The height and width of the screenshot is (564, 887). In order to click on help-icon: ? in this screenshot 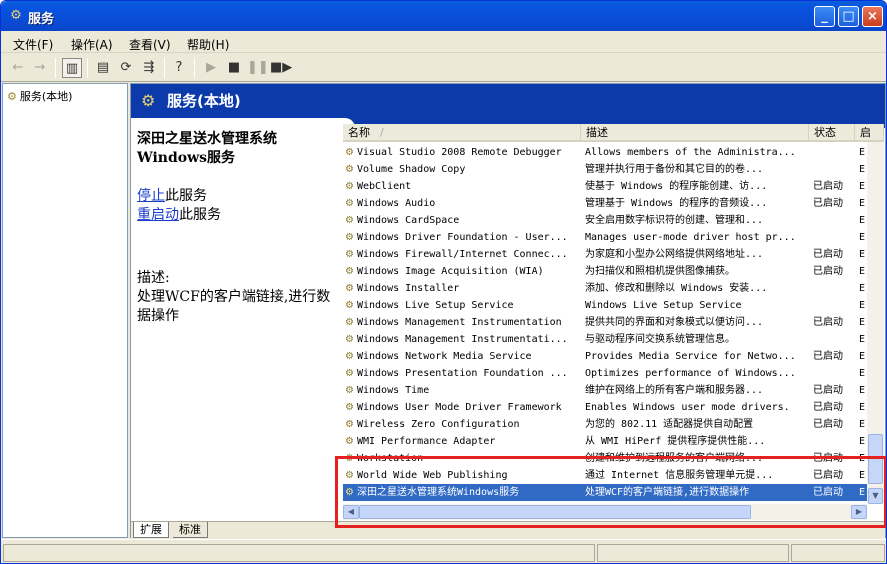, I will do `click(179, 68)`.